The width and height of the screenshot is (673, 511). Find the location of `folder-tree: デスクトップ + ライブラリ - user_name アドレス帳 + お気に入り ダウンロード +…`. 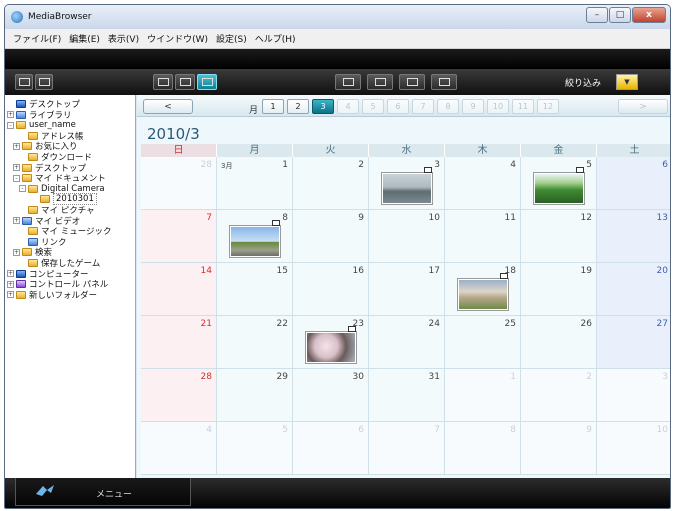

folder-tree: デスクトップ + ライブラリ - user_name アドレス帳 + お気に入り ダウンロード +… is located at coordinates (70, 286).